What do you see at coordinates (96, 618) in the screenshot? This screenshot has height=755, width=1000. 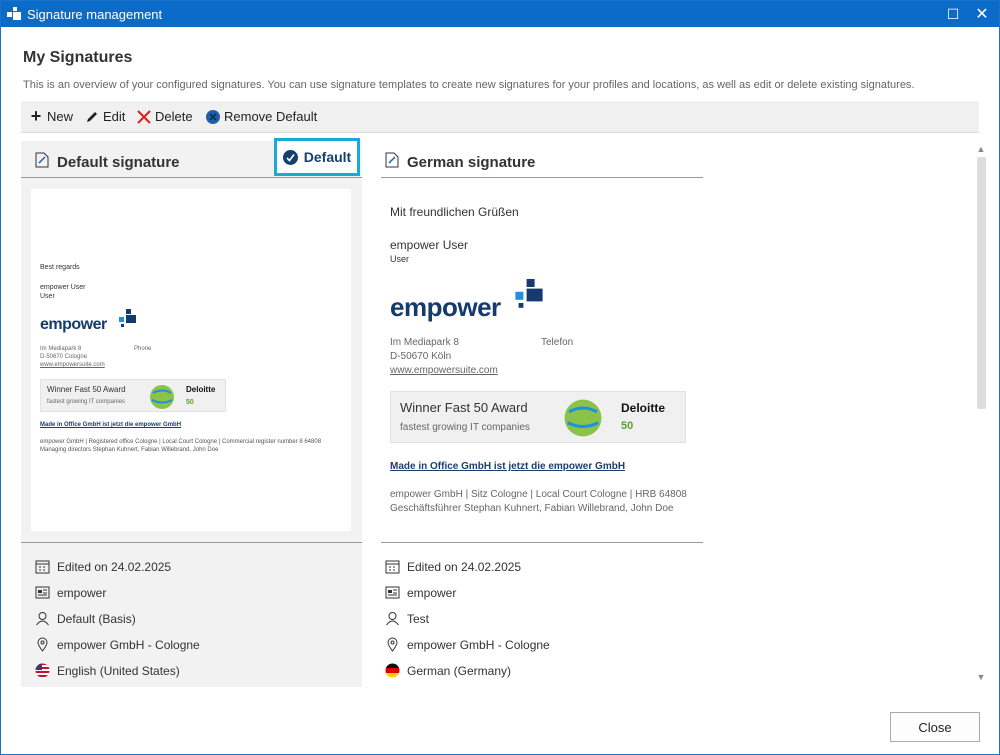 I see `meta-profile-label: Default (Basis)` at bounding box center [96, 618].